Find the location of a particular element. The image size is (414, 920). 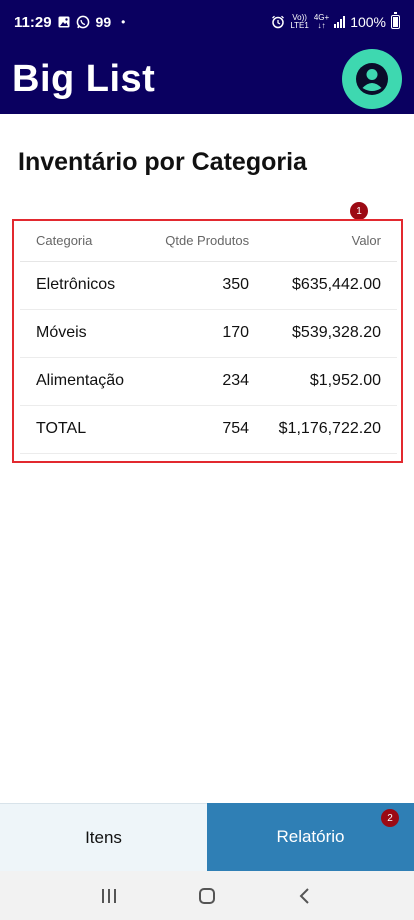

back-icon is located at coordinates (304, 895).